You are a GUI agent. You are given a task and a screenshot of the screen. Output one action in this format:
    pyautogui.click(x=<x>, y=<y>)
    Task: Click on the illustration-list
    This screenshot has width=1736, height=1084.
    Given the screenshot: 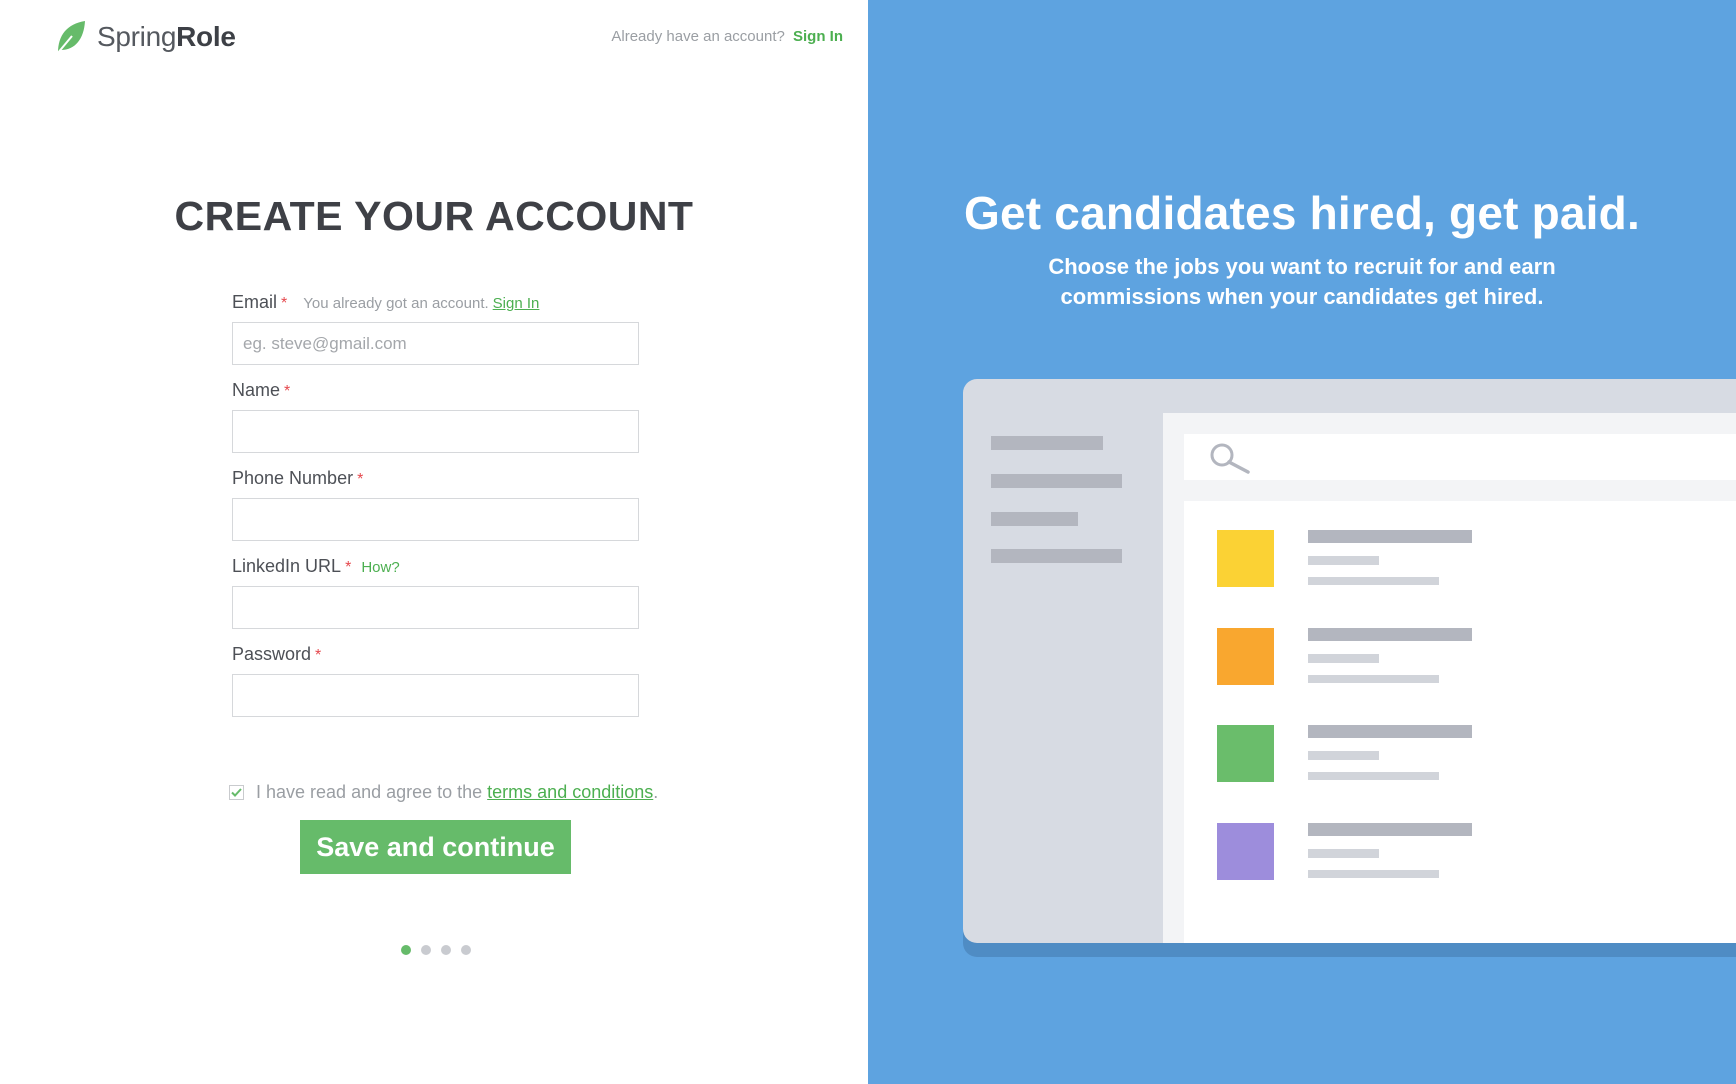 What is the action you would take?
    pyautogui.click(x=1460, y=722)
    